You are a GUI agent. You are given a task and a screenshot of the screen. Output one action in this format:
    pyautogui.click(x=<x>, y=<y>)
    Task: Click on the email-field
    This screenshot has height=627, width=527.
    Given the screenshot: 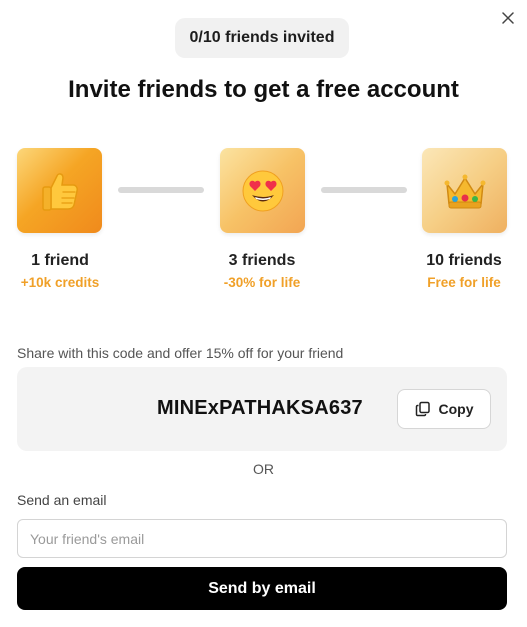 What is the action you would take?
    pyautogui.click(x=262, y=538)
    